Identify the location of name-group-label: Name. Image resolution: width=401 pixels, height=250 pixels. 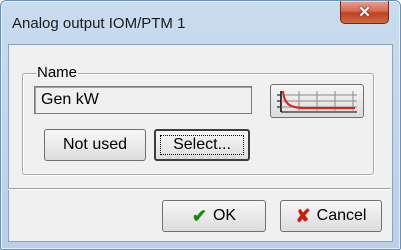
(57, 72).